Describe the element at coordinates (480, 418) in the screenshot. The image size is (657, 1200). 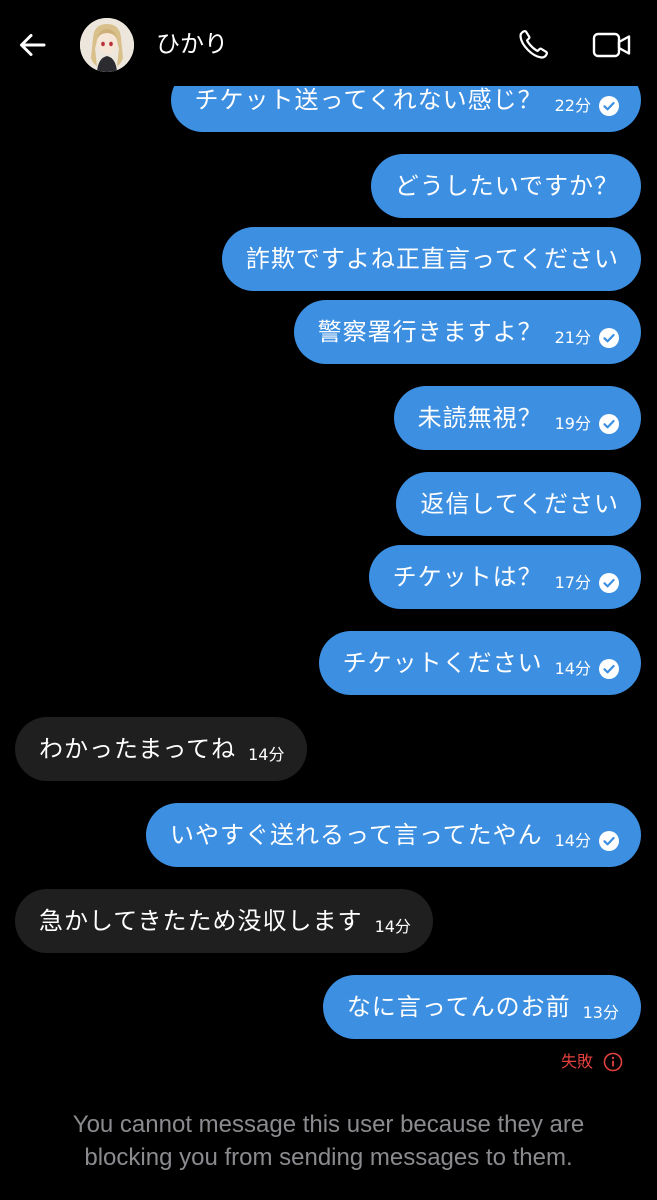
I see `message-text: 未読無視？` at that location.